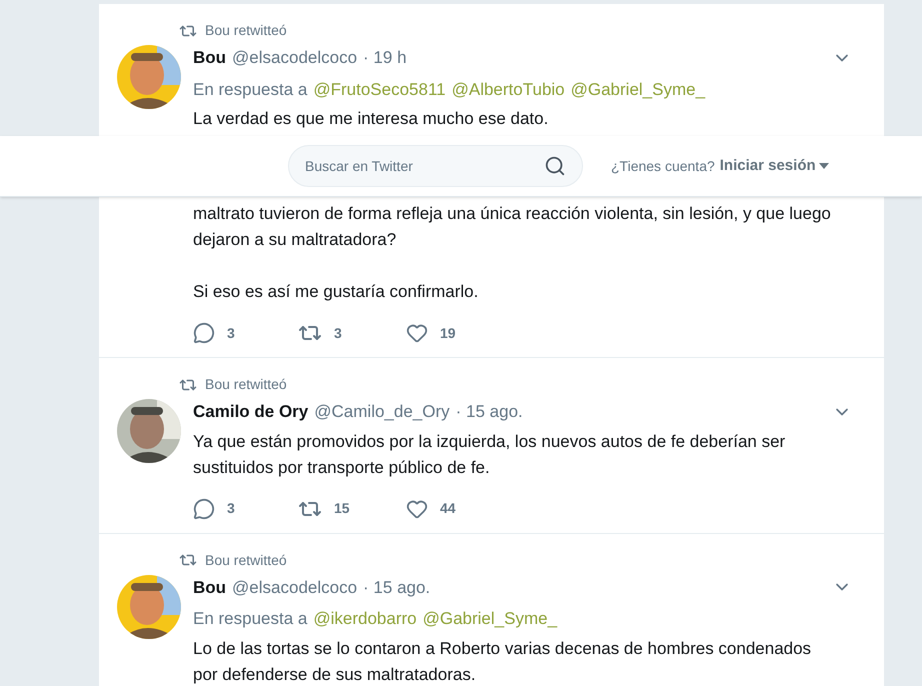 Image resolution: width=922 pixels, height=686 pixels. Describe the element at coordinates (365, 619) in the screenshot. I see `mention-link: @ikerdobarro` at that location.